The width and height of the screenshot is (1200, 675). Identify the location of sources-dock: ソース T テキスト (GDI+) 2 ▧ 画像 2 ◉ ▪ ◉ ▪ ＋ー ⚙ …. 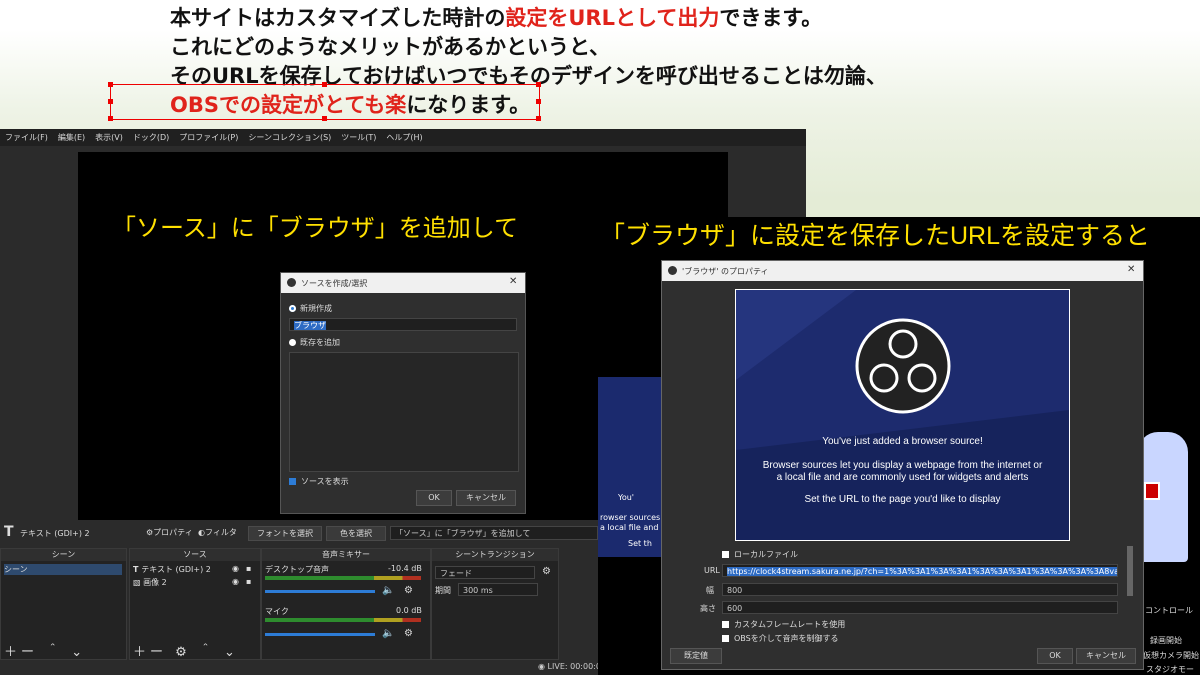
(195, 604).